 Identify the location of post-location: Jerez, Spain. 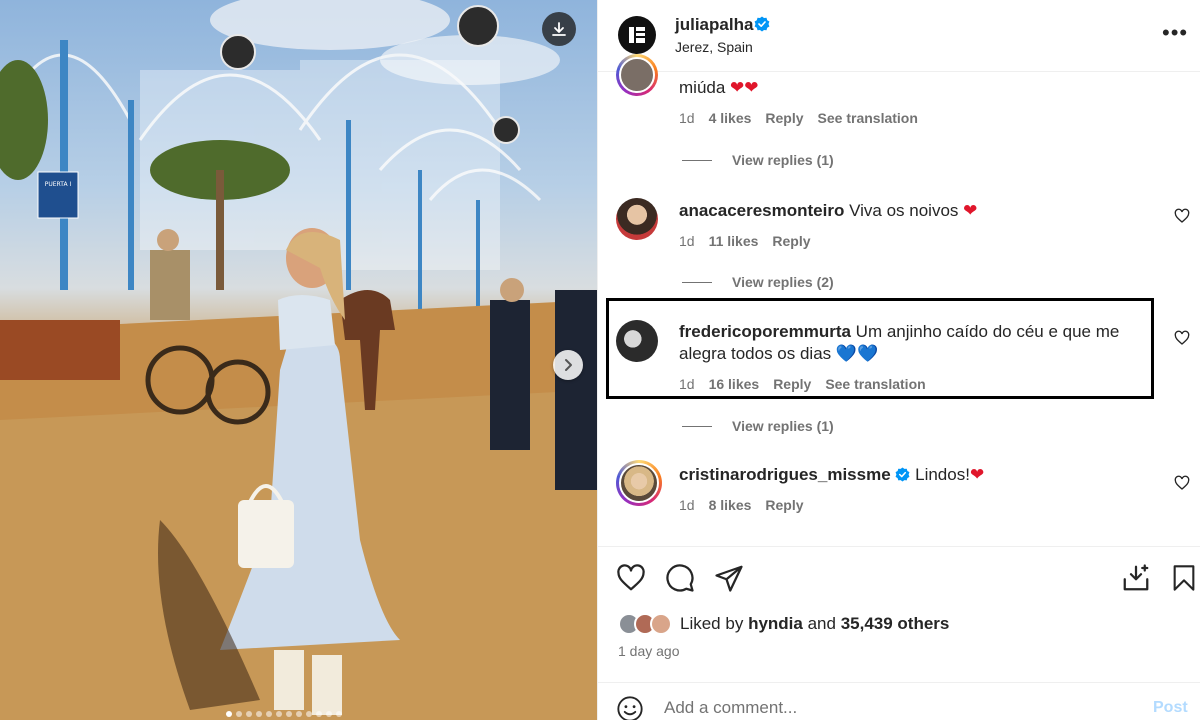
(714, 47).